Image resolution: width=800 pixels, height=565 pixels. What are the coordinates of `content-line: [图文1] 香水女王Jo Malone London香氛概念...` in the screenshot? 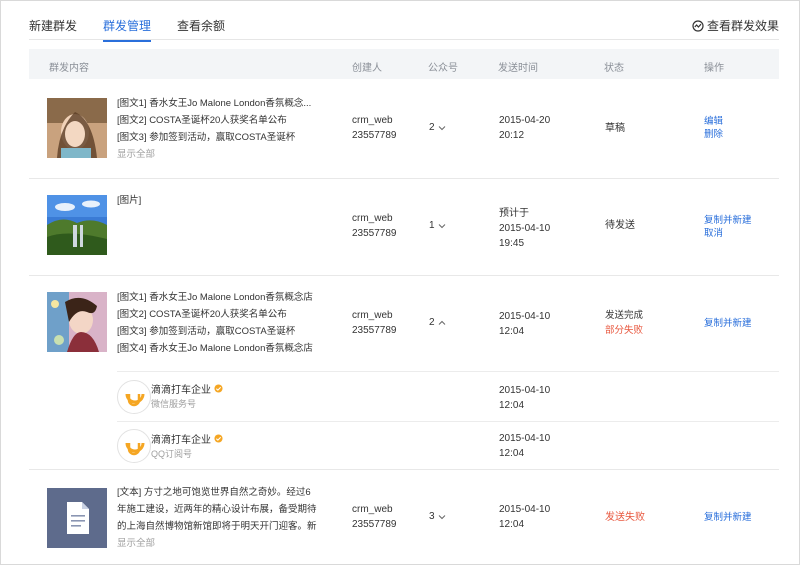 It's located at (214, 103).